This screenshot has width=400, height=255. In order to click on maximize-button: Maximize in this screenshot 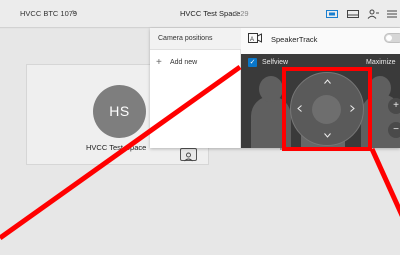, I will do `click(381, 62)`.